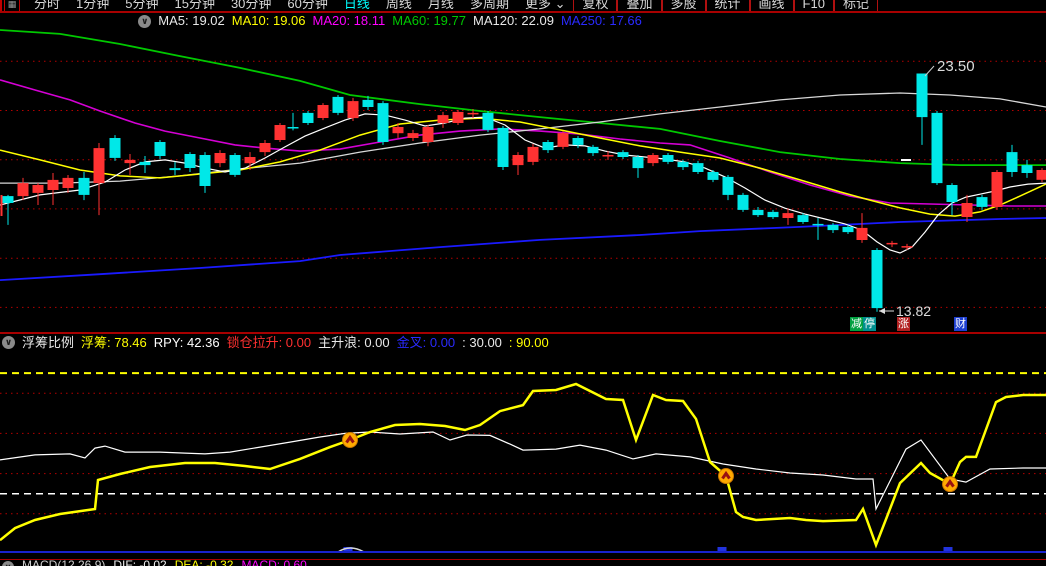 The image size is (1046, 566). I want to click on ma-value: MA20: 18.11, so click(349, 20).